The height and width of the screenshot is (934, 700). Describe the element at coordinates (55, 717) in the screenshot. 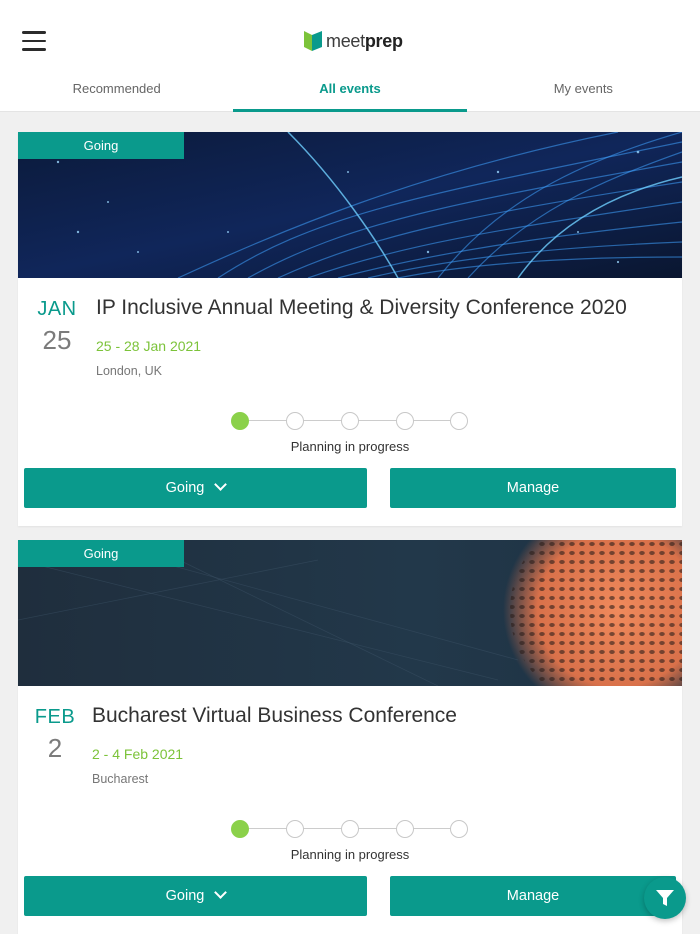

I see `event-month: FEB` at that location.